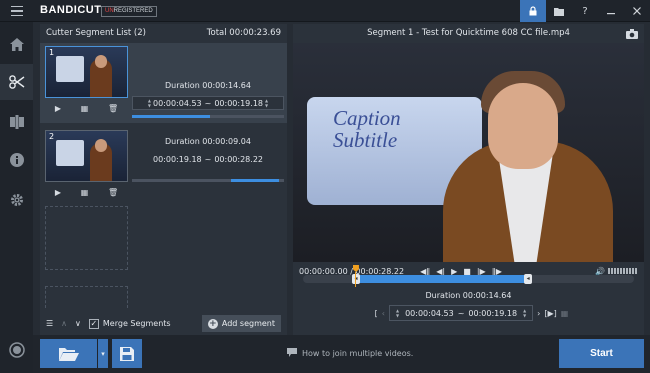 This screenshot has width=650, height=373. What do you see at coordinates (208, 141) in the screenshot?
I see `segment-duration: Duration 00:00:09.04` at bounding box center [208, 141].